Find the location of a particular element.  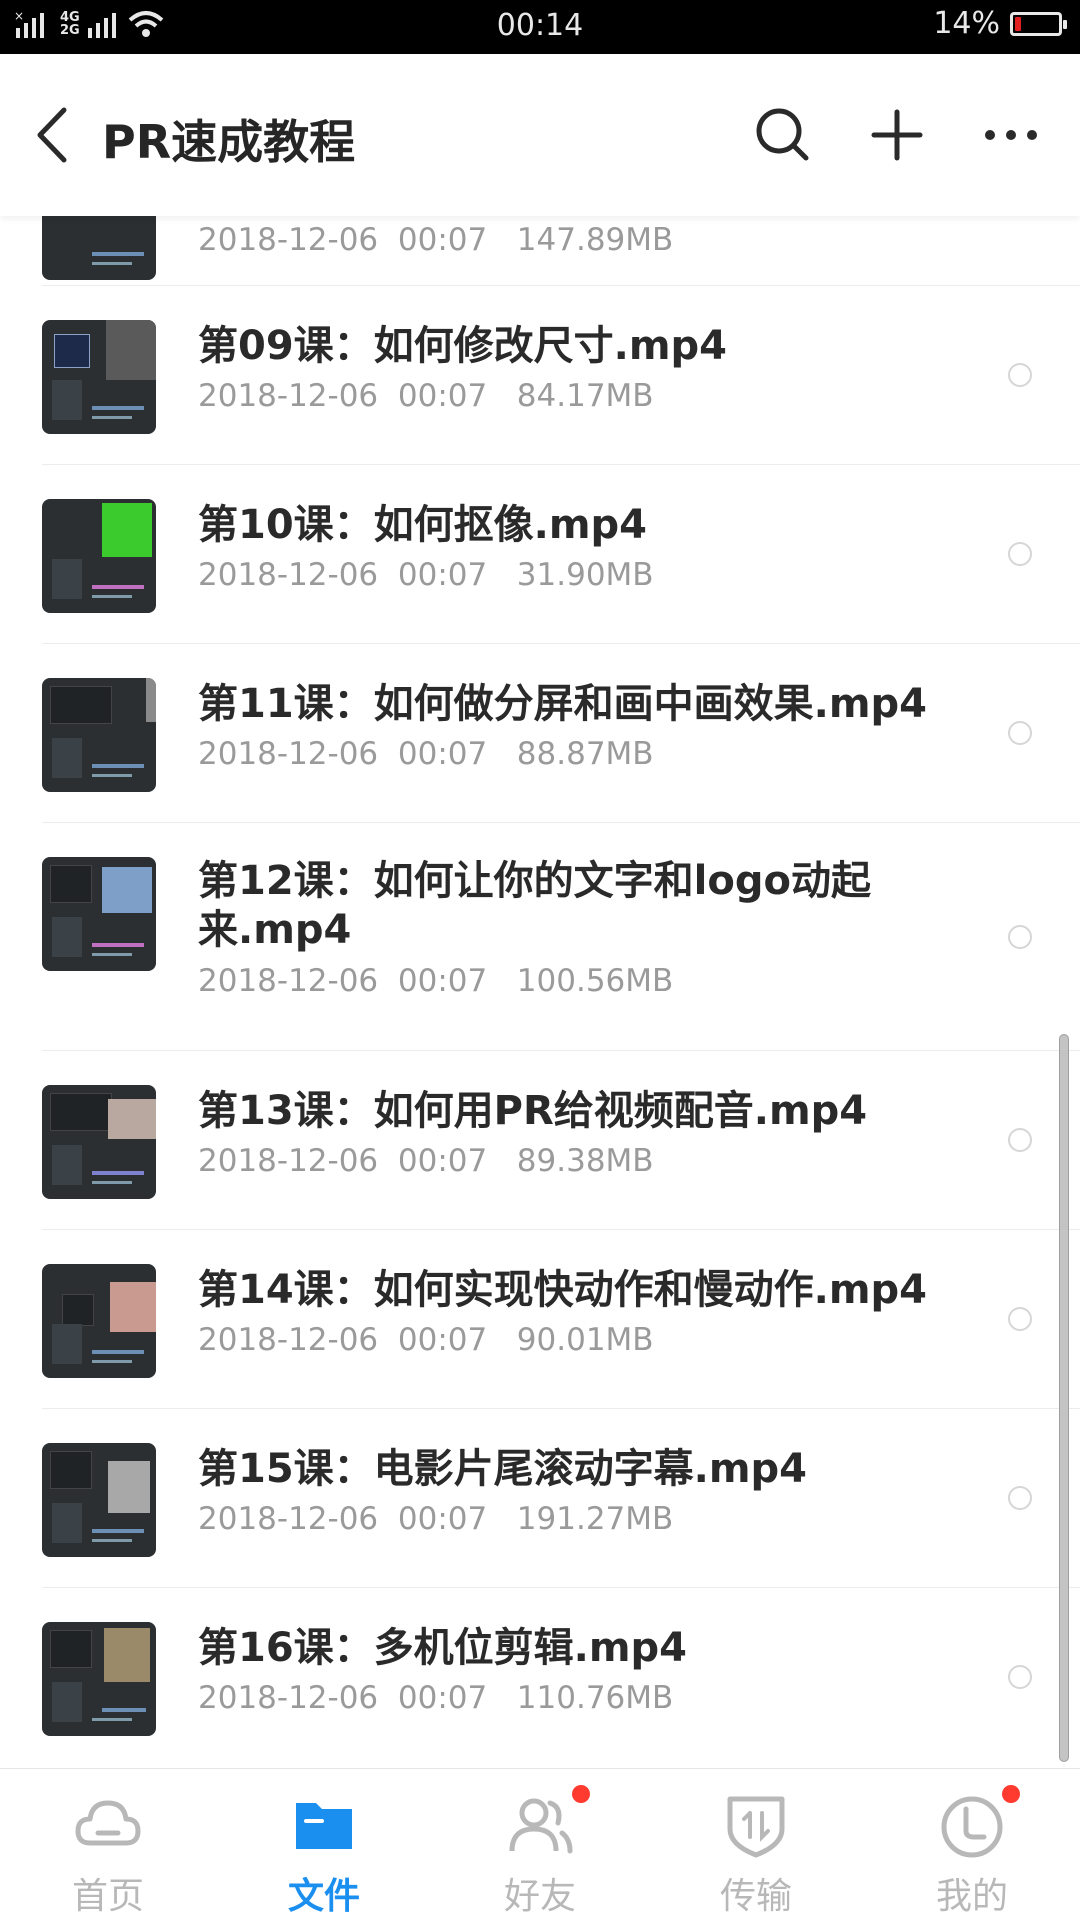

file-meta: 2018-12-06 00:07 147.89MB is located at coordinates (436, 240).